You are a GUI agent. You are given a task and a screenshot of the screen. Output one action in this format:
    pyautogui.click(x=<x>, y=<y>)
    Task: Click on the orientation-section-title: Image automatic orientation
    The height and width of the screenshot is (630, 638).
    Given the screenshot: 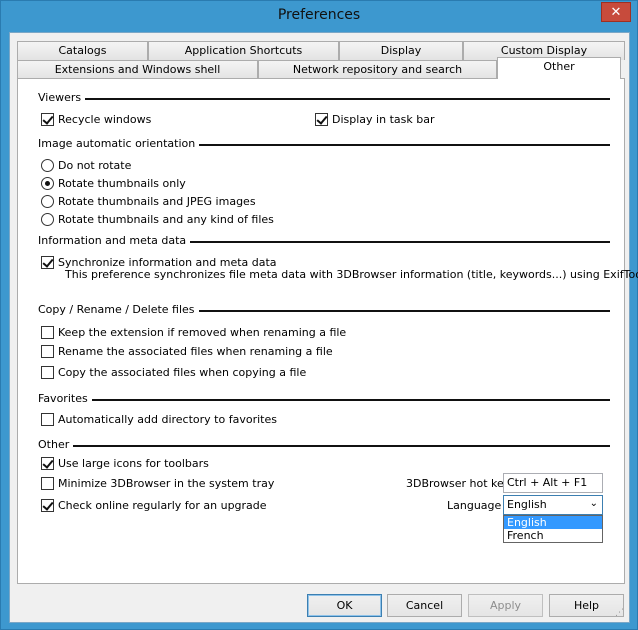 What is the action you would take?
    pyautogui.click(x=119, y=143)
    